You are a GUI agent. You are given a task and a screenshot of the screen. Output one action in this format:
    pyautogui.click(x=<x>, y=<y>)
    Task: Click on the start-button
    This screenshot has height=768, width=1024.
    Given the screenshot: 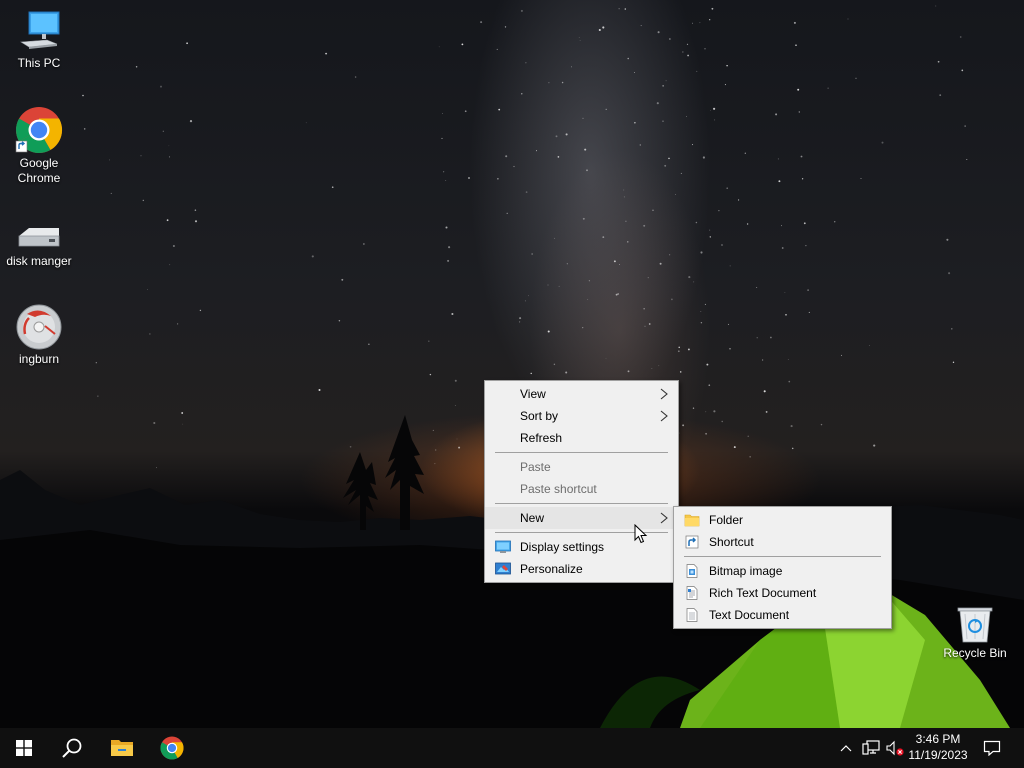 What is the action you would take?
    pyautogui.click(x=24, y=748)
    